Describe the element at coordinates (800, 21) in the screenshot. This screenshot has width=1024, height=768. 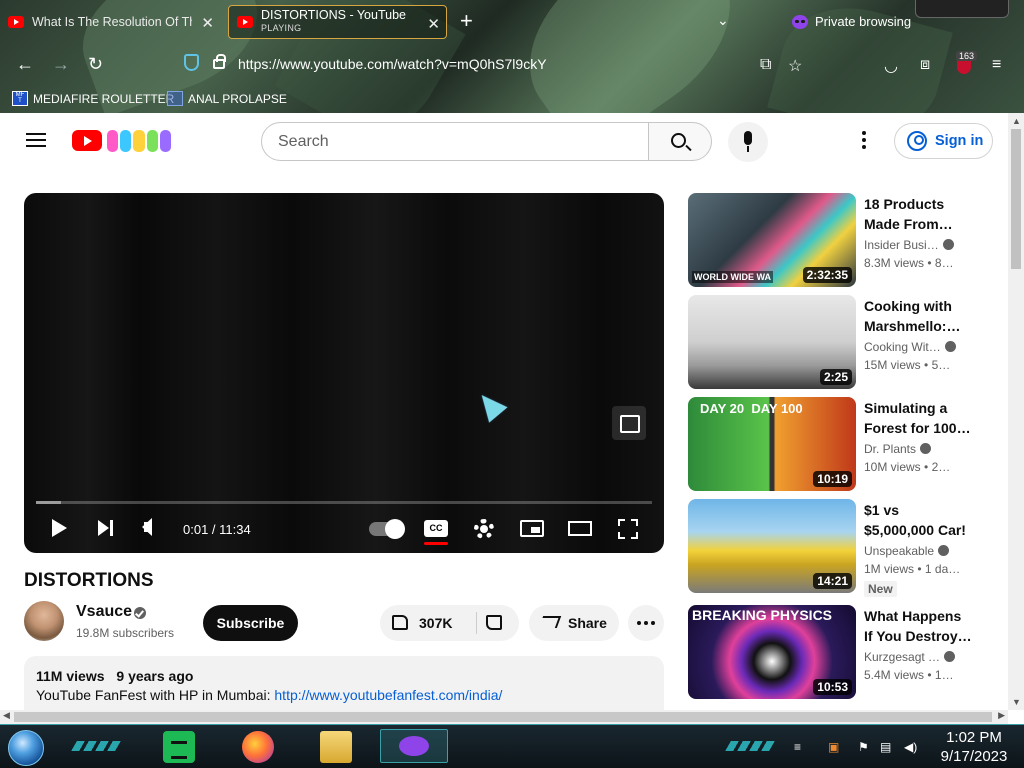
I see `private-mask-icon` at that location.